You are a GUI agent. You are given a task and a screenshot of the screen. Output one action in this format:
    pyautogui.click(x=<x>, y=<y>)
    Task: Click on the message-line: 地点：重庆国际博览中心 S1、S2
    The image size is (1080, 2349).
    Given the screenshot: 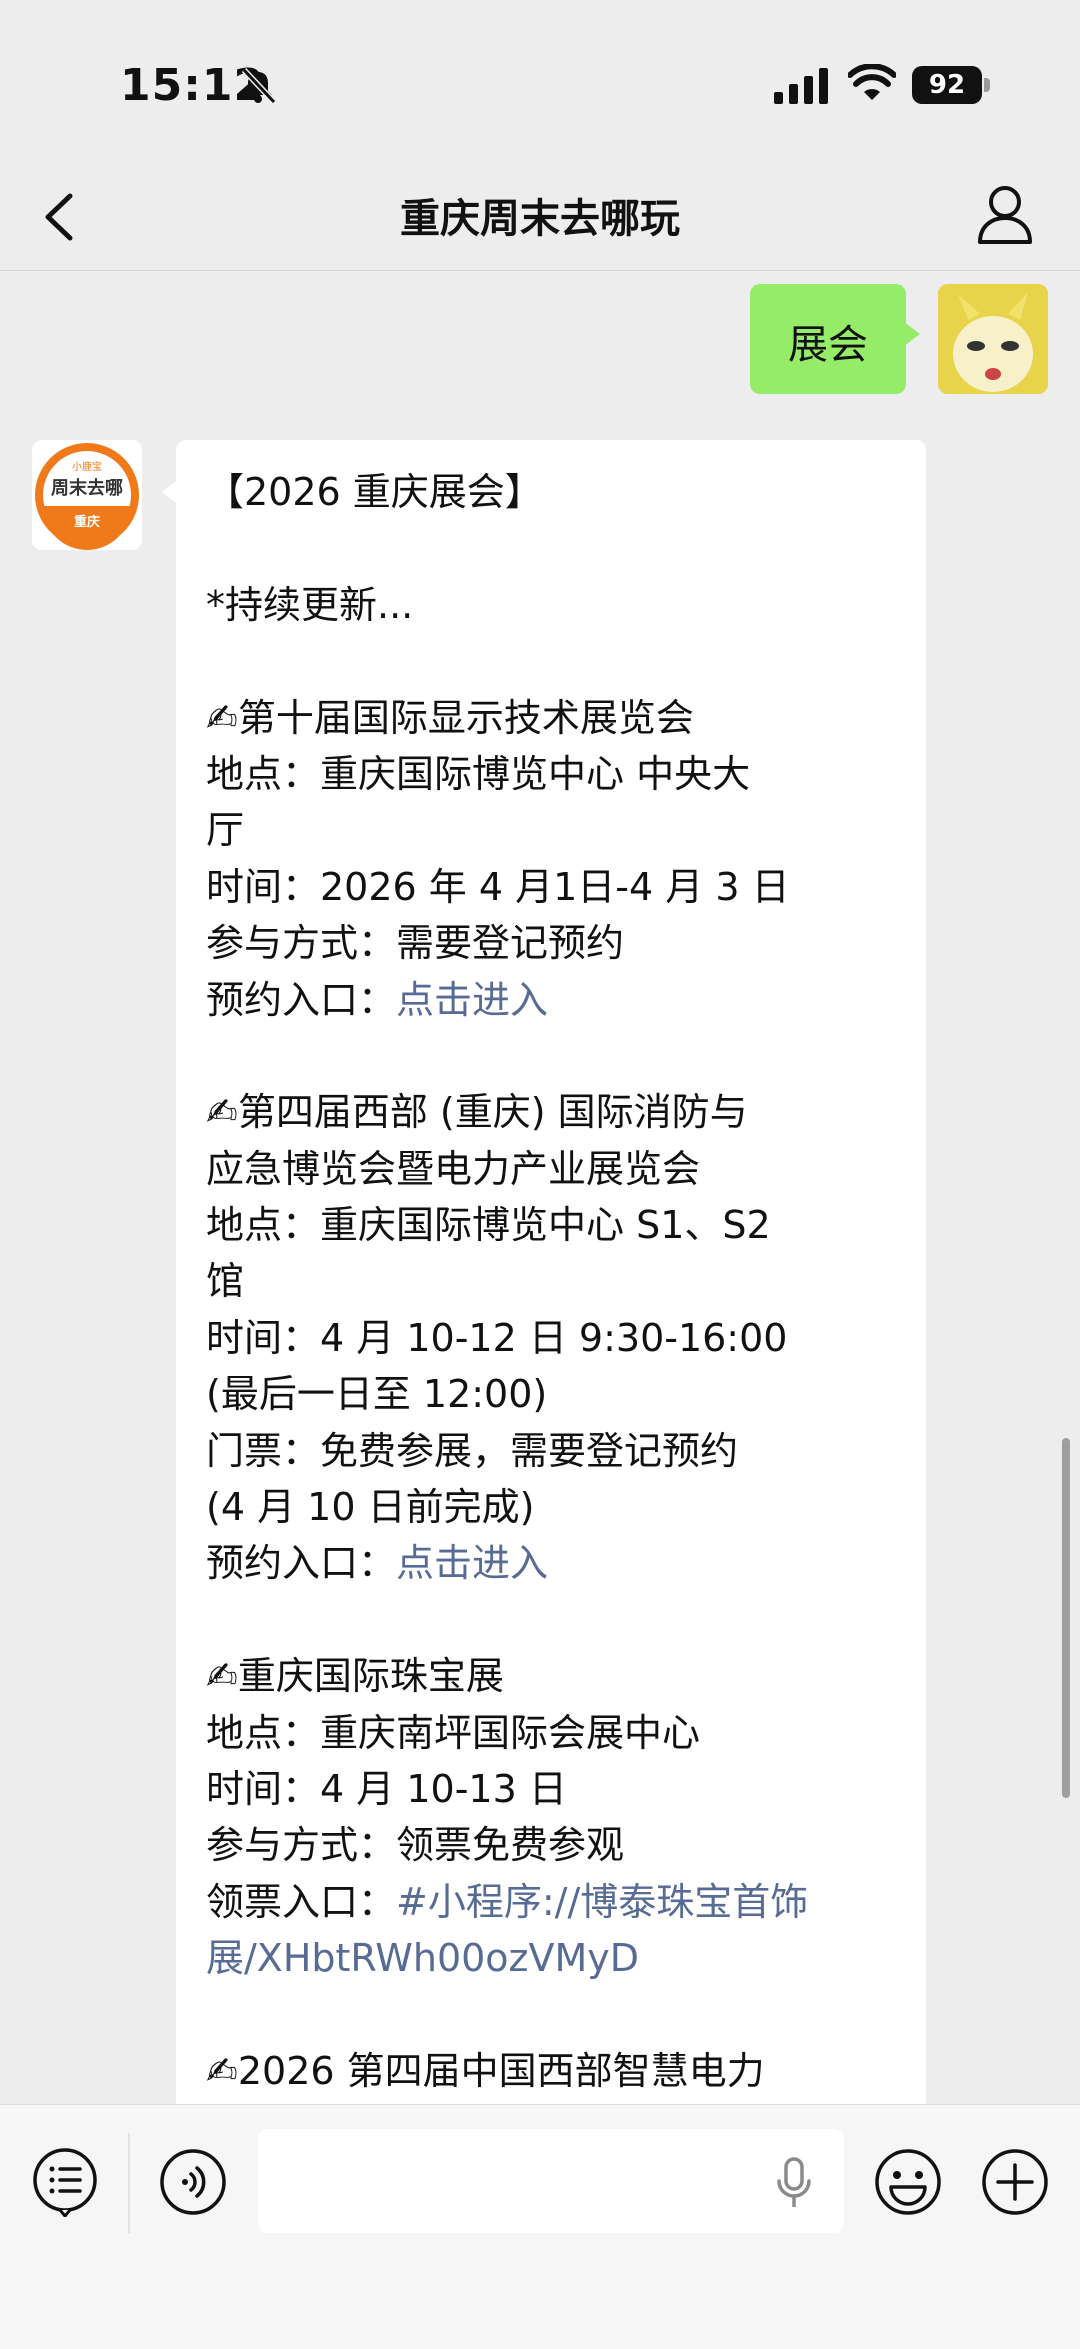 What is the action you would take?
    pyautogui.click(x=488, y=1225)
    